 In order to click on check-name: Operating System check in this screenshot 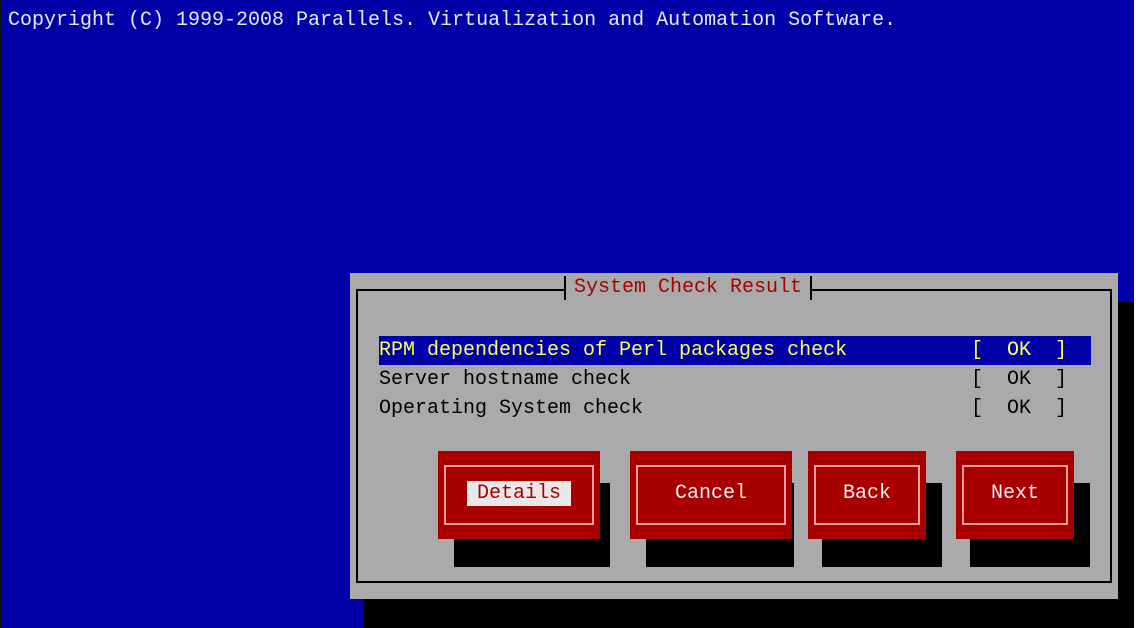, I will do `click(511, 408)`.